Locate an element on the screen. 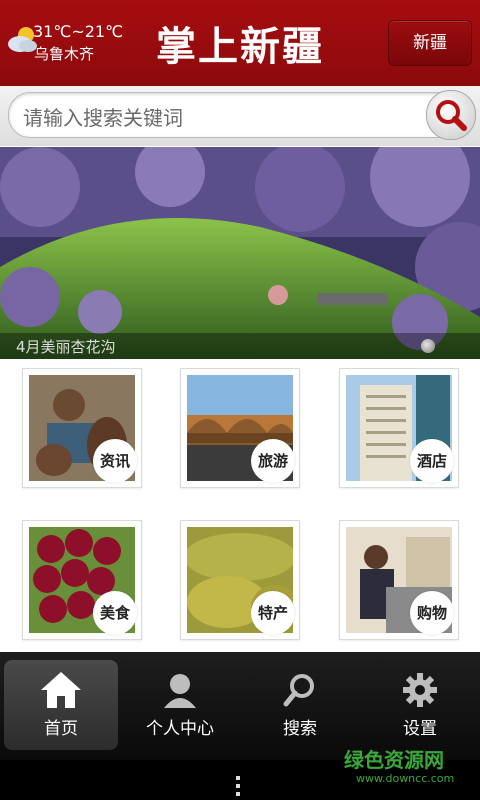  nav-item-settings: 设置 is located at coordinates (420, 702).